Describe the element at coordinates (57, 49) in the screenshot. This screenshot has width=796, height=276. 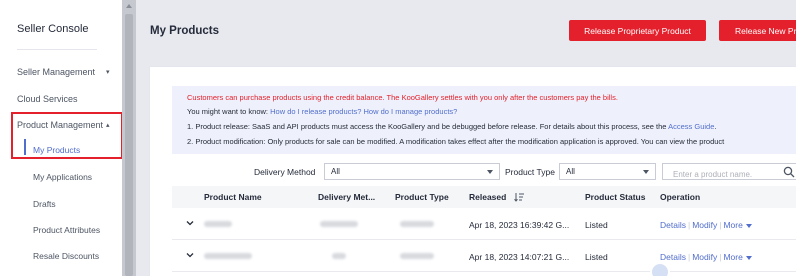
I see `sidebar-divider` at that location.